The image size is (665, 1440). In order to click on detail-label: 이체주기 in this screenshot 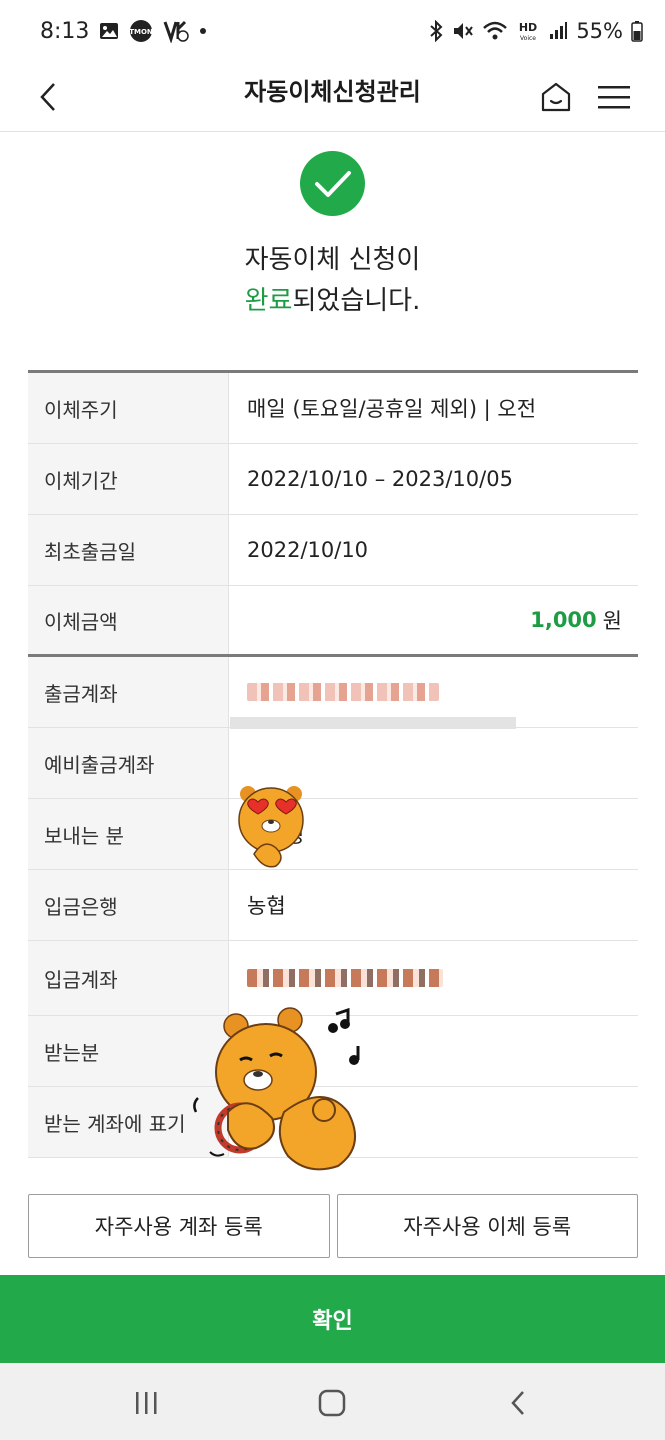, I will do `click(128, 408)`.